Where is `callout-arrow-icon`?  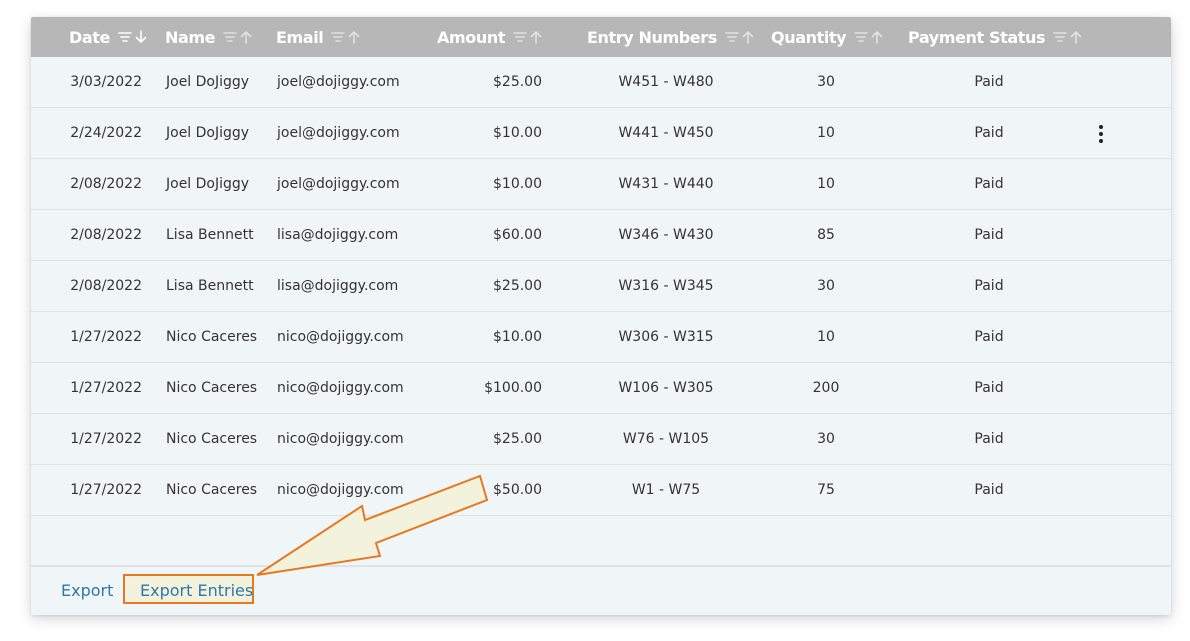 callout-arrow-icon is located at coordinates (372, 525).